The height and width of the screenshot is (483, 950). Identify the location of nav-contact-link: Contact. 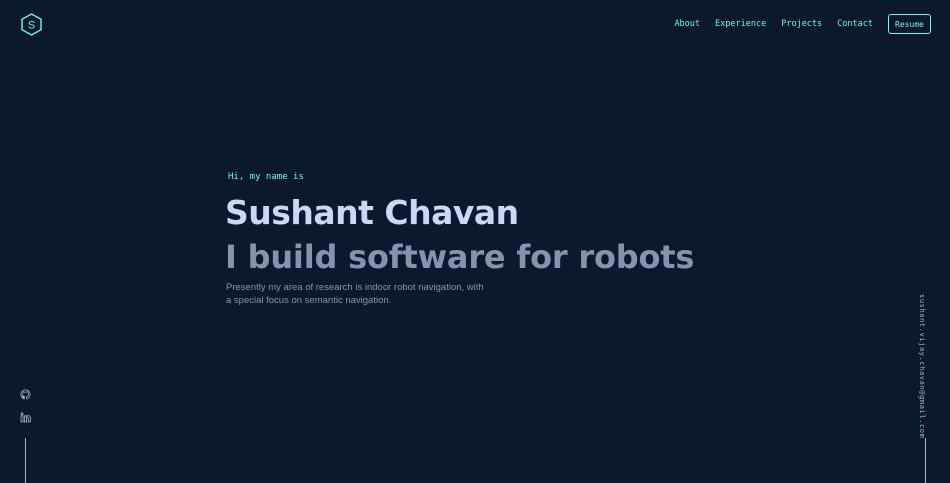
(855, 24).